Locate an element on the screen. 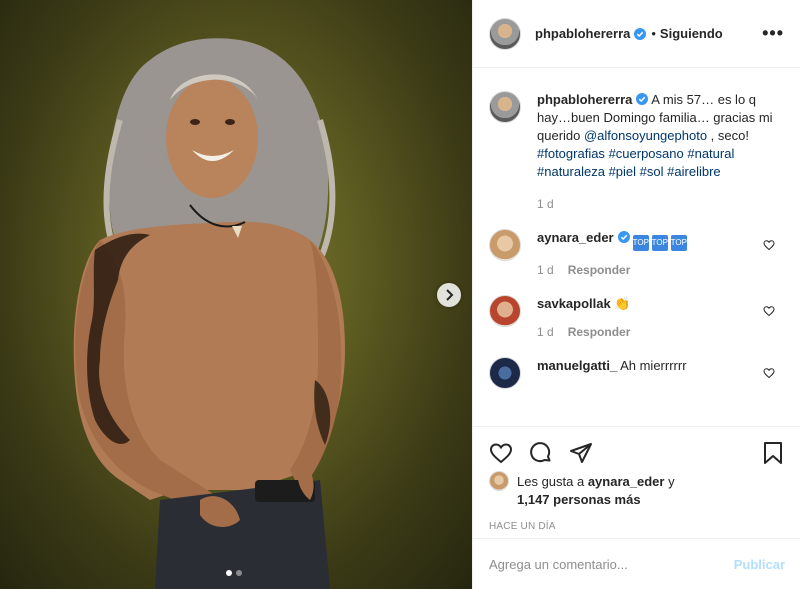 This screenshot has height=589, width=800. likes-count: 1,147 personas más is located at coordinates (579, 499).